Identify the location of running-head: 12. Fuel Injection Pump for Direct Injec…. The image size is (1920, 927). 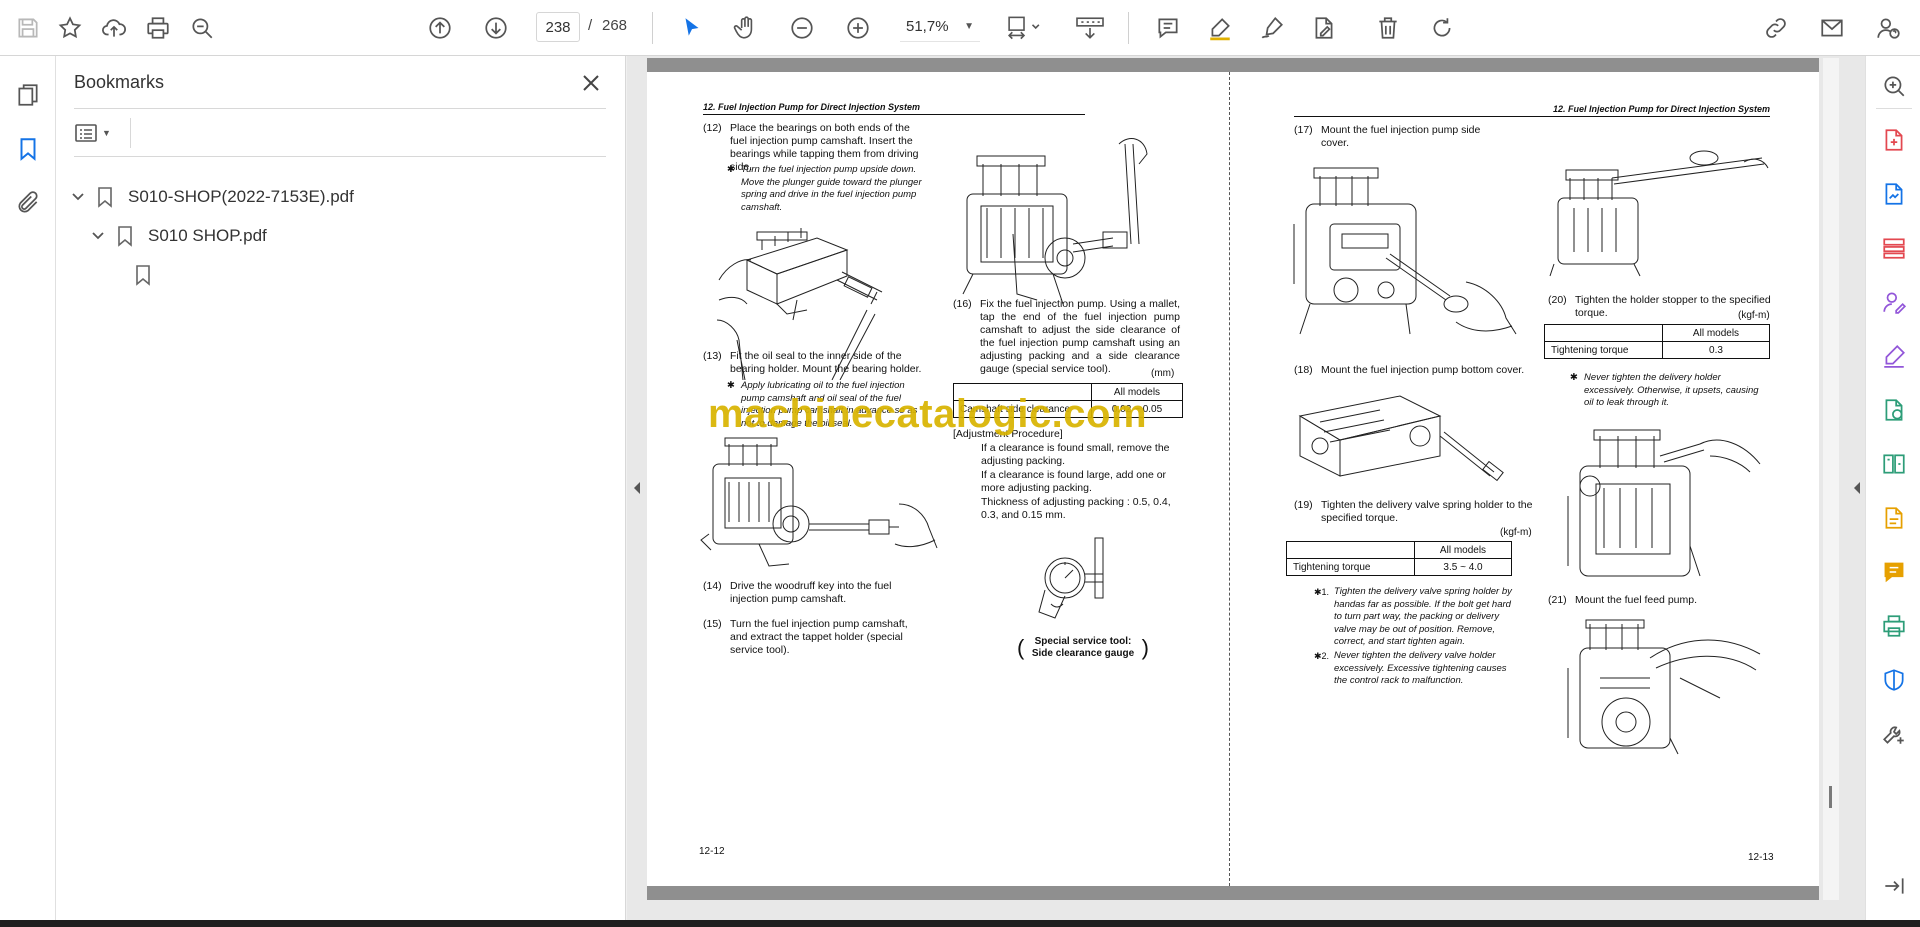
(1532, 110).